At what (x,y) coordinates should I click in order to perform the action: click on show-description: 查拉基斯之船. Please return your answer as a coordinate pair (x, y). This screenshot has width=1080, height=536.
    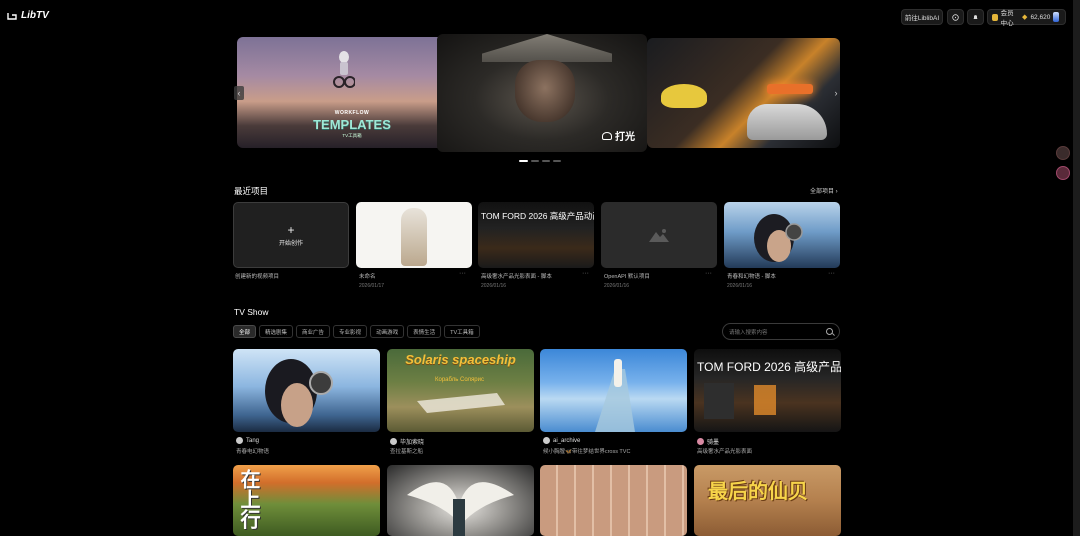
    Looking at the image, I should click on (407, 452).